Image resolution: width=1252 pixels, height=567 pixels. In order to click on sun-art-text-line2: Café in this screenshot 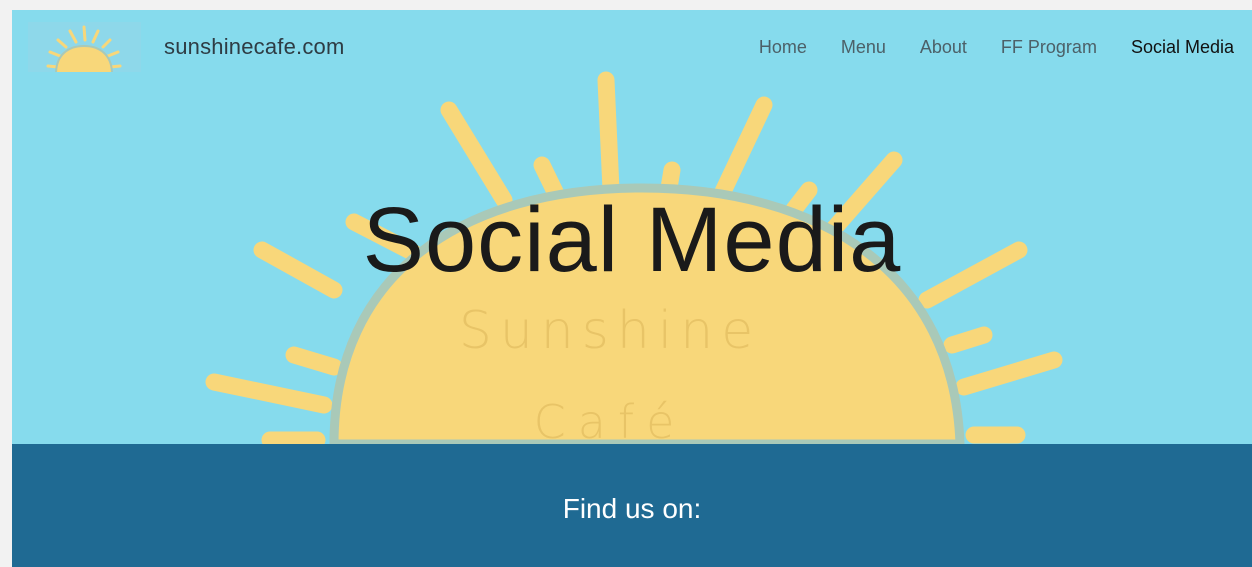, I will do `click(610, 419)`.